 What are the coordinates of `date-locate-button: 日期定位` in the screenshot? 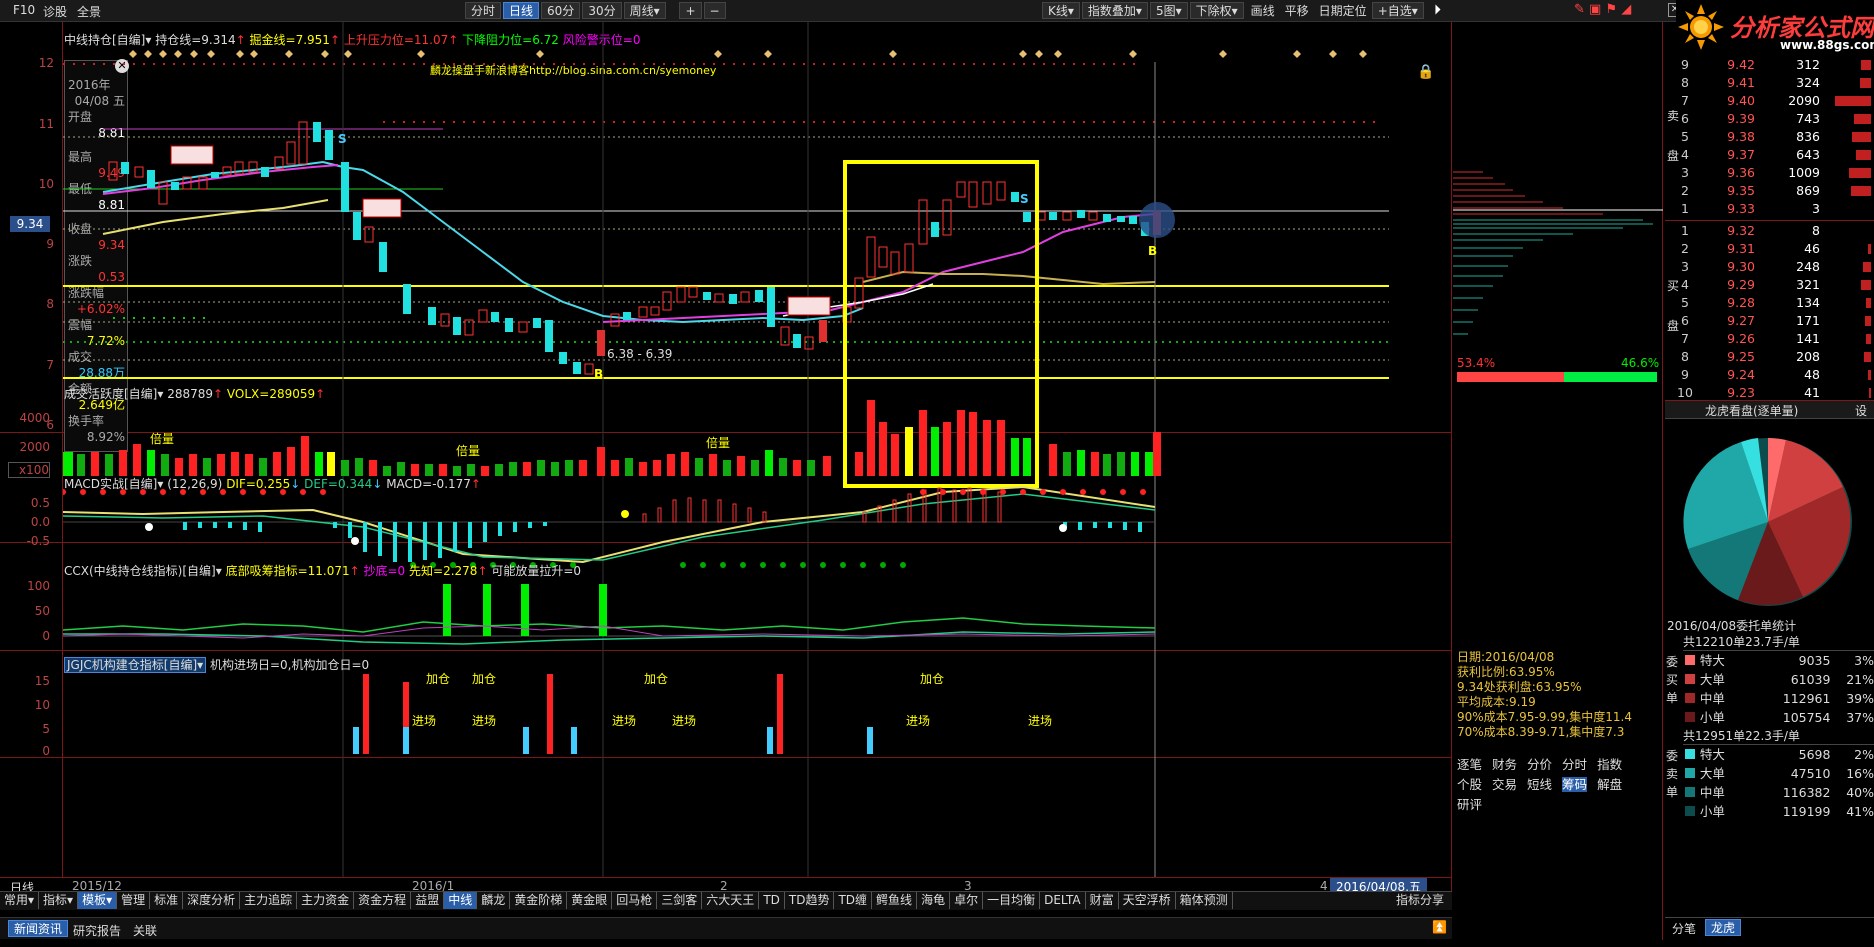 It's located at (1343, 10).